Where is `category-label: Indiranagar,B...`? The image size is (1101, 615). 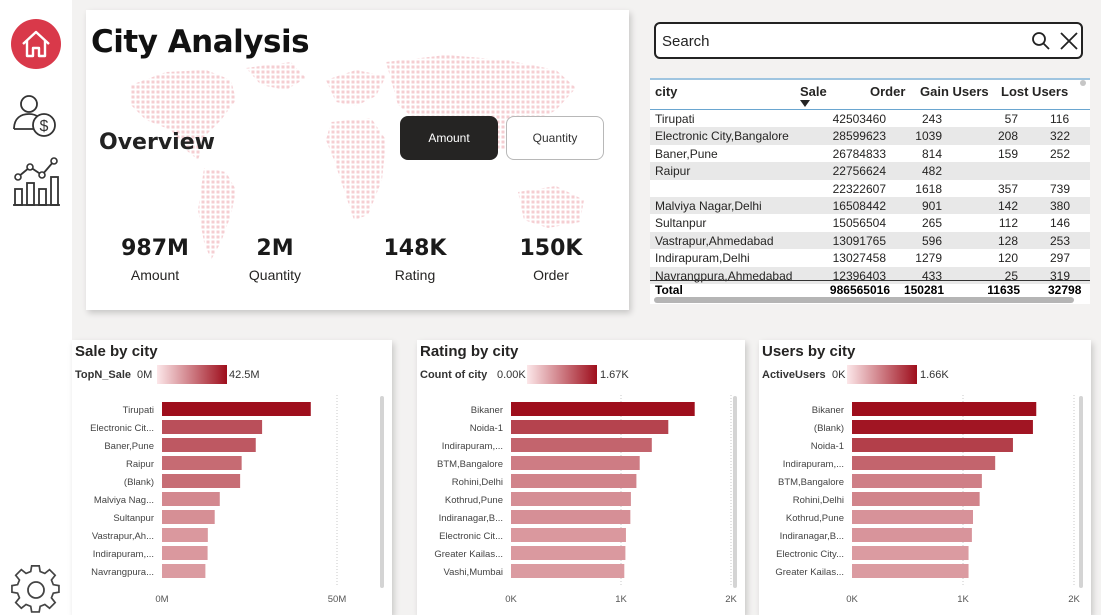
category-label: Indiranagar,B... is located at coordinates (471, 518).